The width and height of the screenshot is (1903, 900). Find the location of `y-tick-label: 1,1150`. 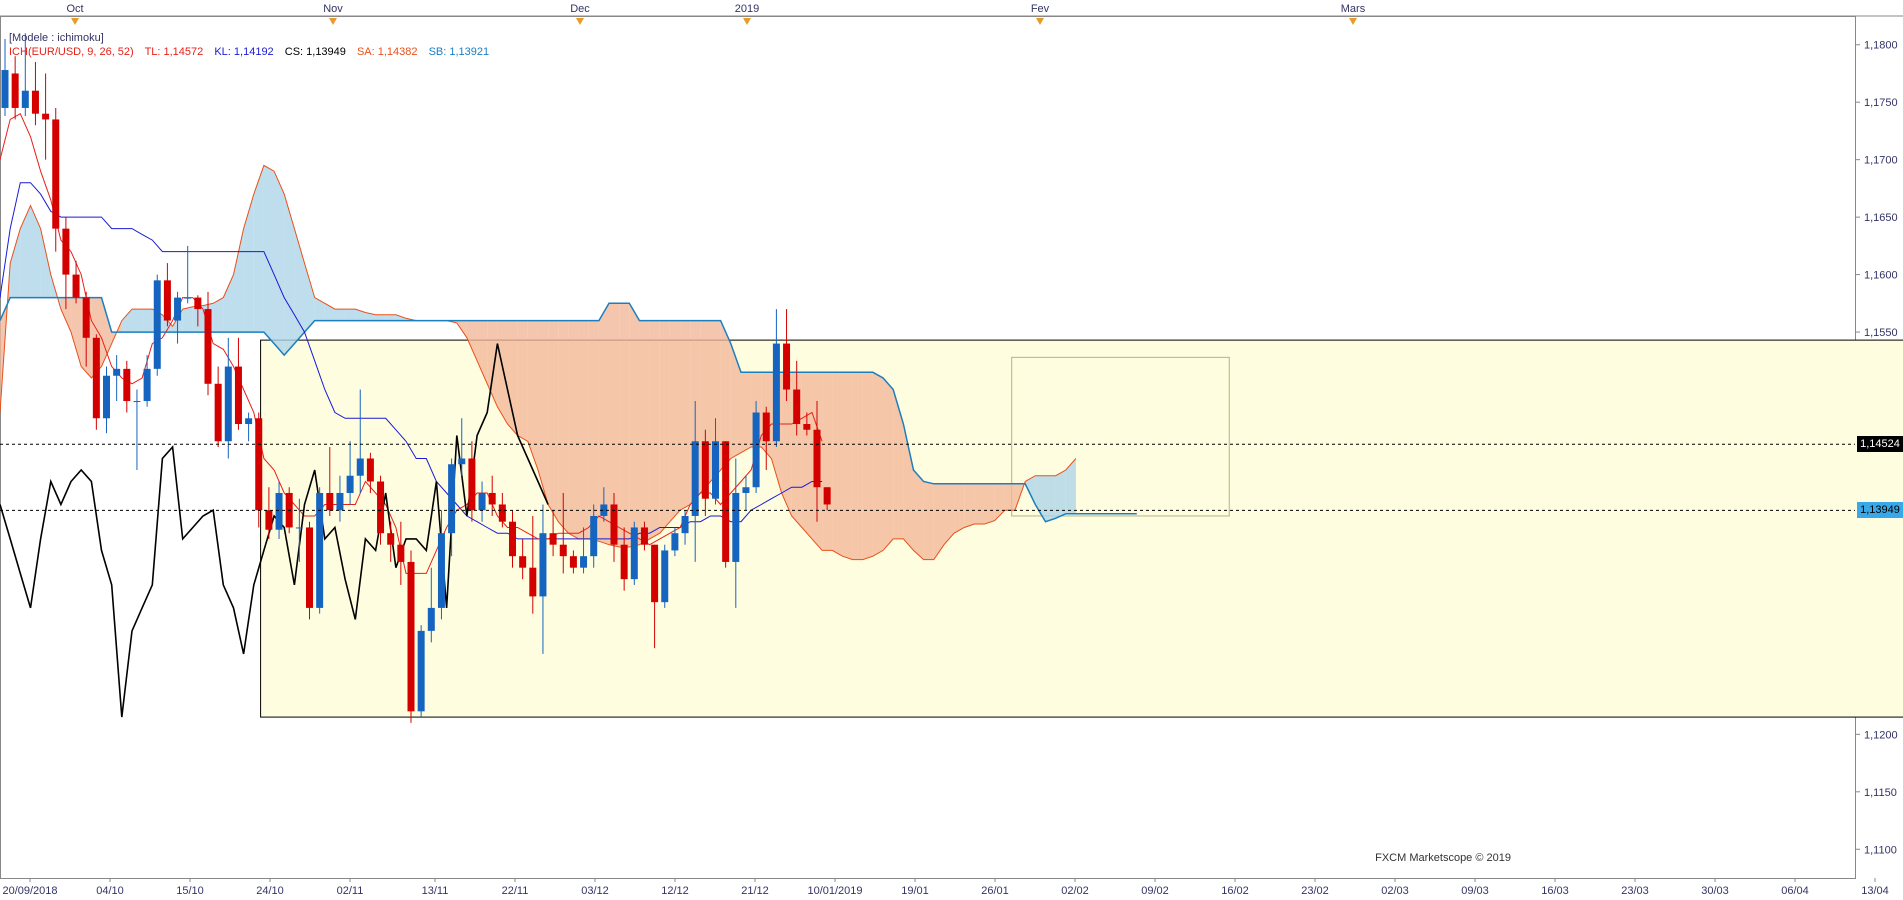

y-tick-label: 1,1150 is located at coordinates (1880, 793).